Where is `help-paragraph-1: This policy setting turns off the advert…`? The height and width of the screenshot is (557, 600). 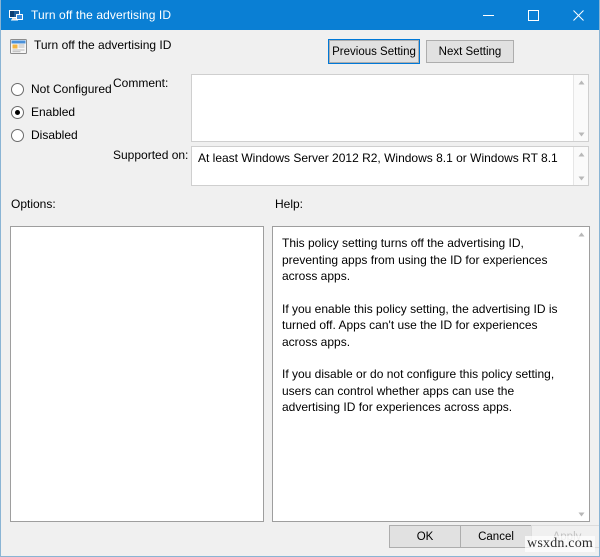
help-paragraph-1: This policy setting turns off the advert… is located at coordinates (415, 259).